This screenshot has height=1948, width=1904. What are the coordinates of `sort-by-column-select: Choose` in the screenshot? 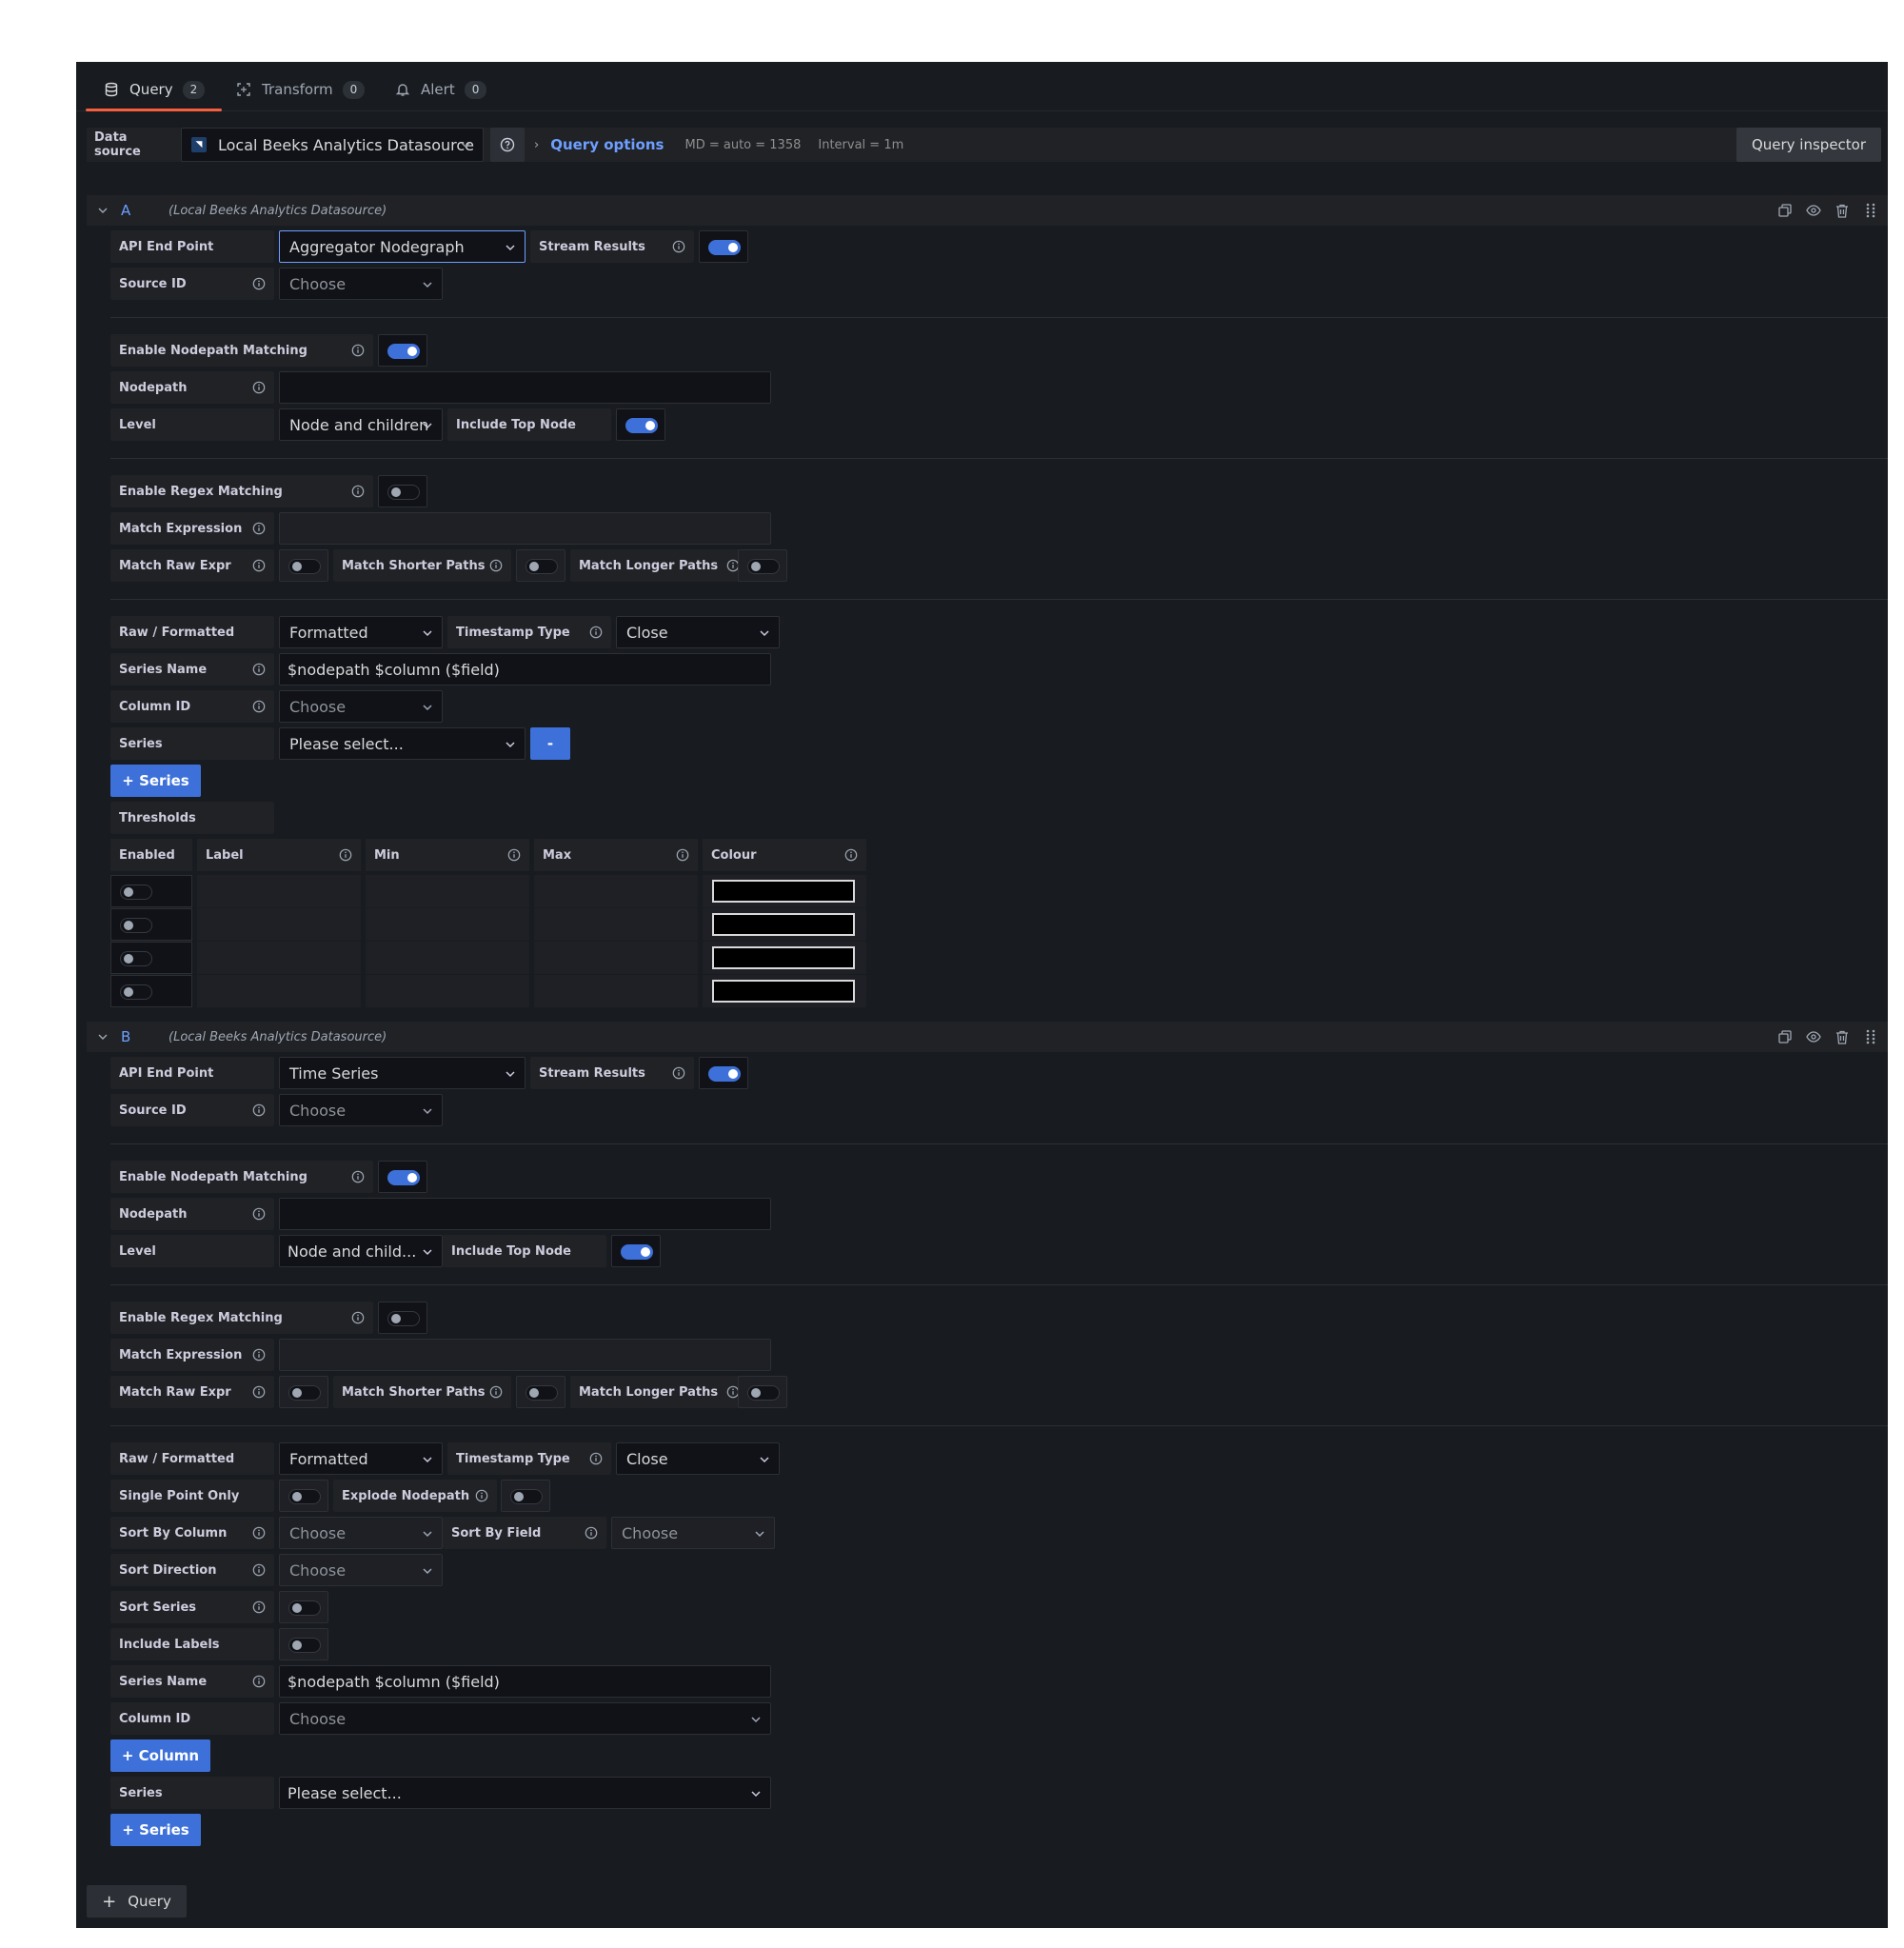 It's located at (361, 1533).